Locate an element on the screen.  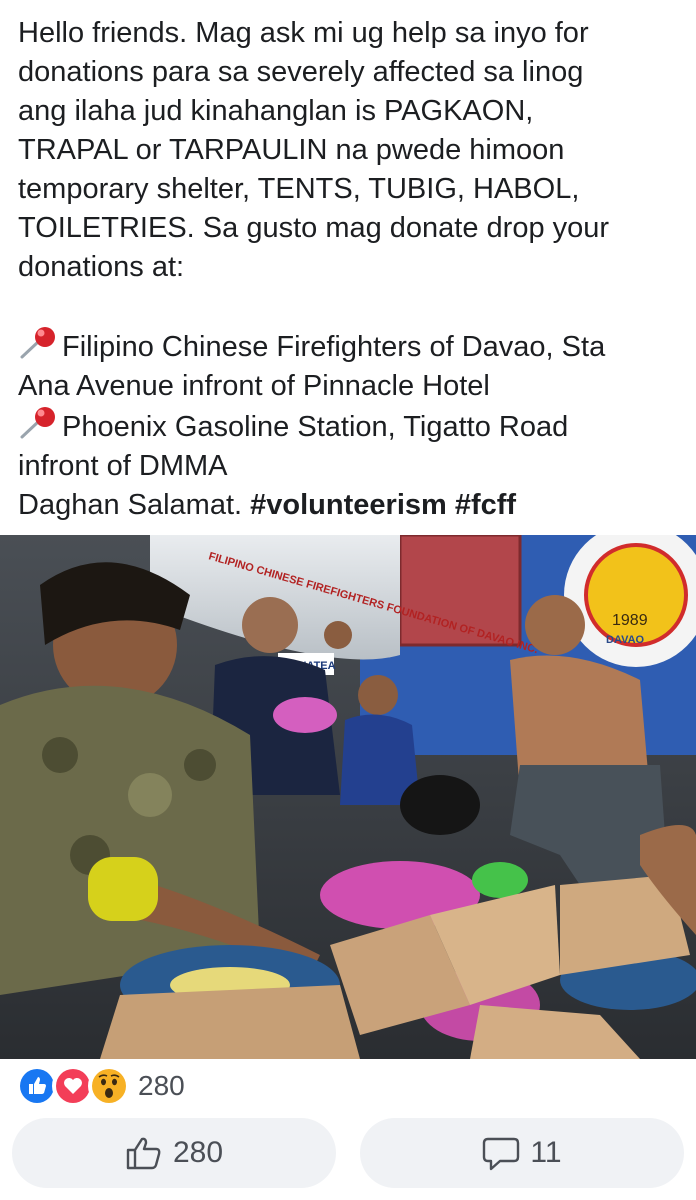
location-2-line-2: infront of DMMA is located at coordinates (123, 466).